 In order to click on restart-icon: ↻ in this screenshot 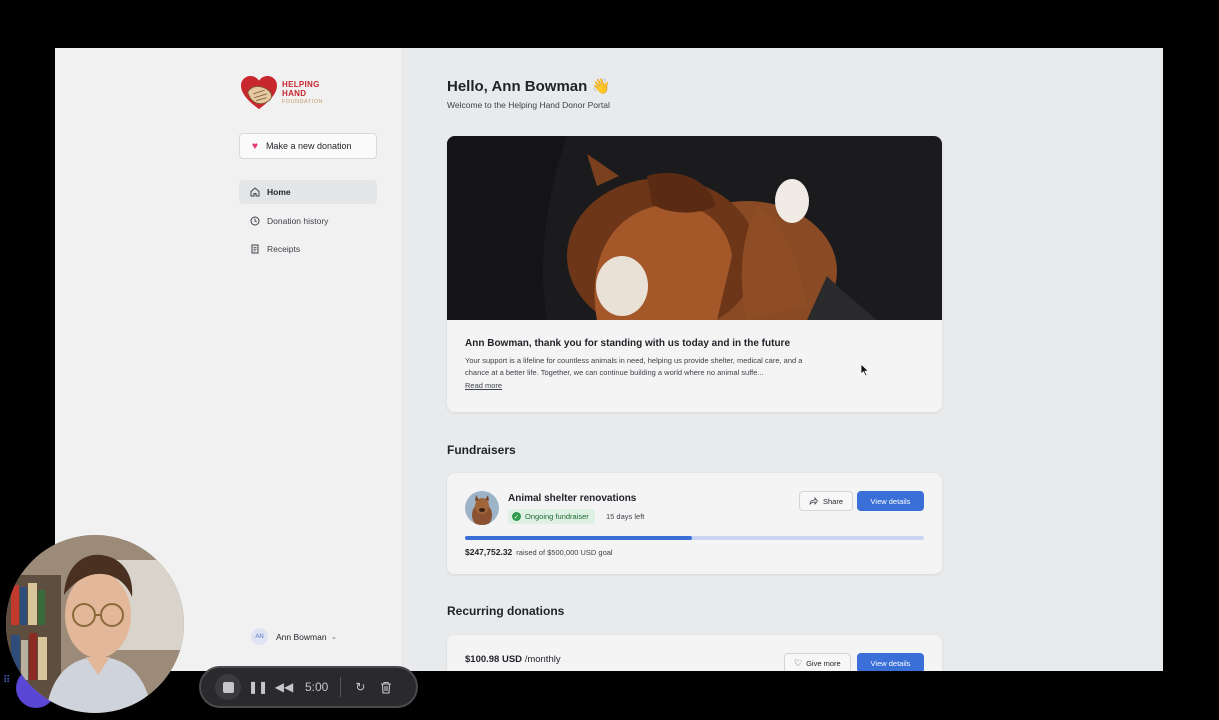, I will do `click(360, 687)`.